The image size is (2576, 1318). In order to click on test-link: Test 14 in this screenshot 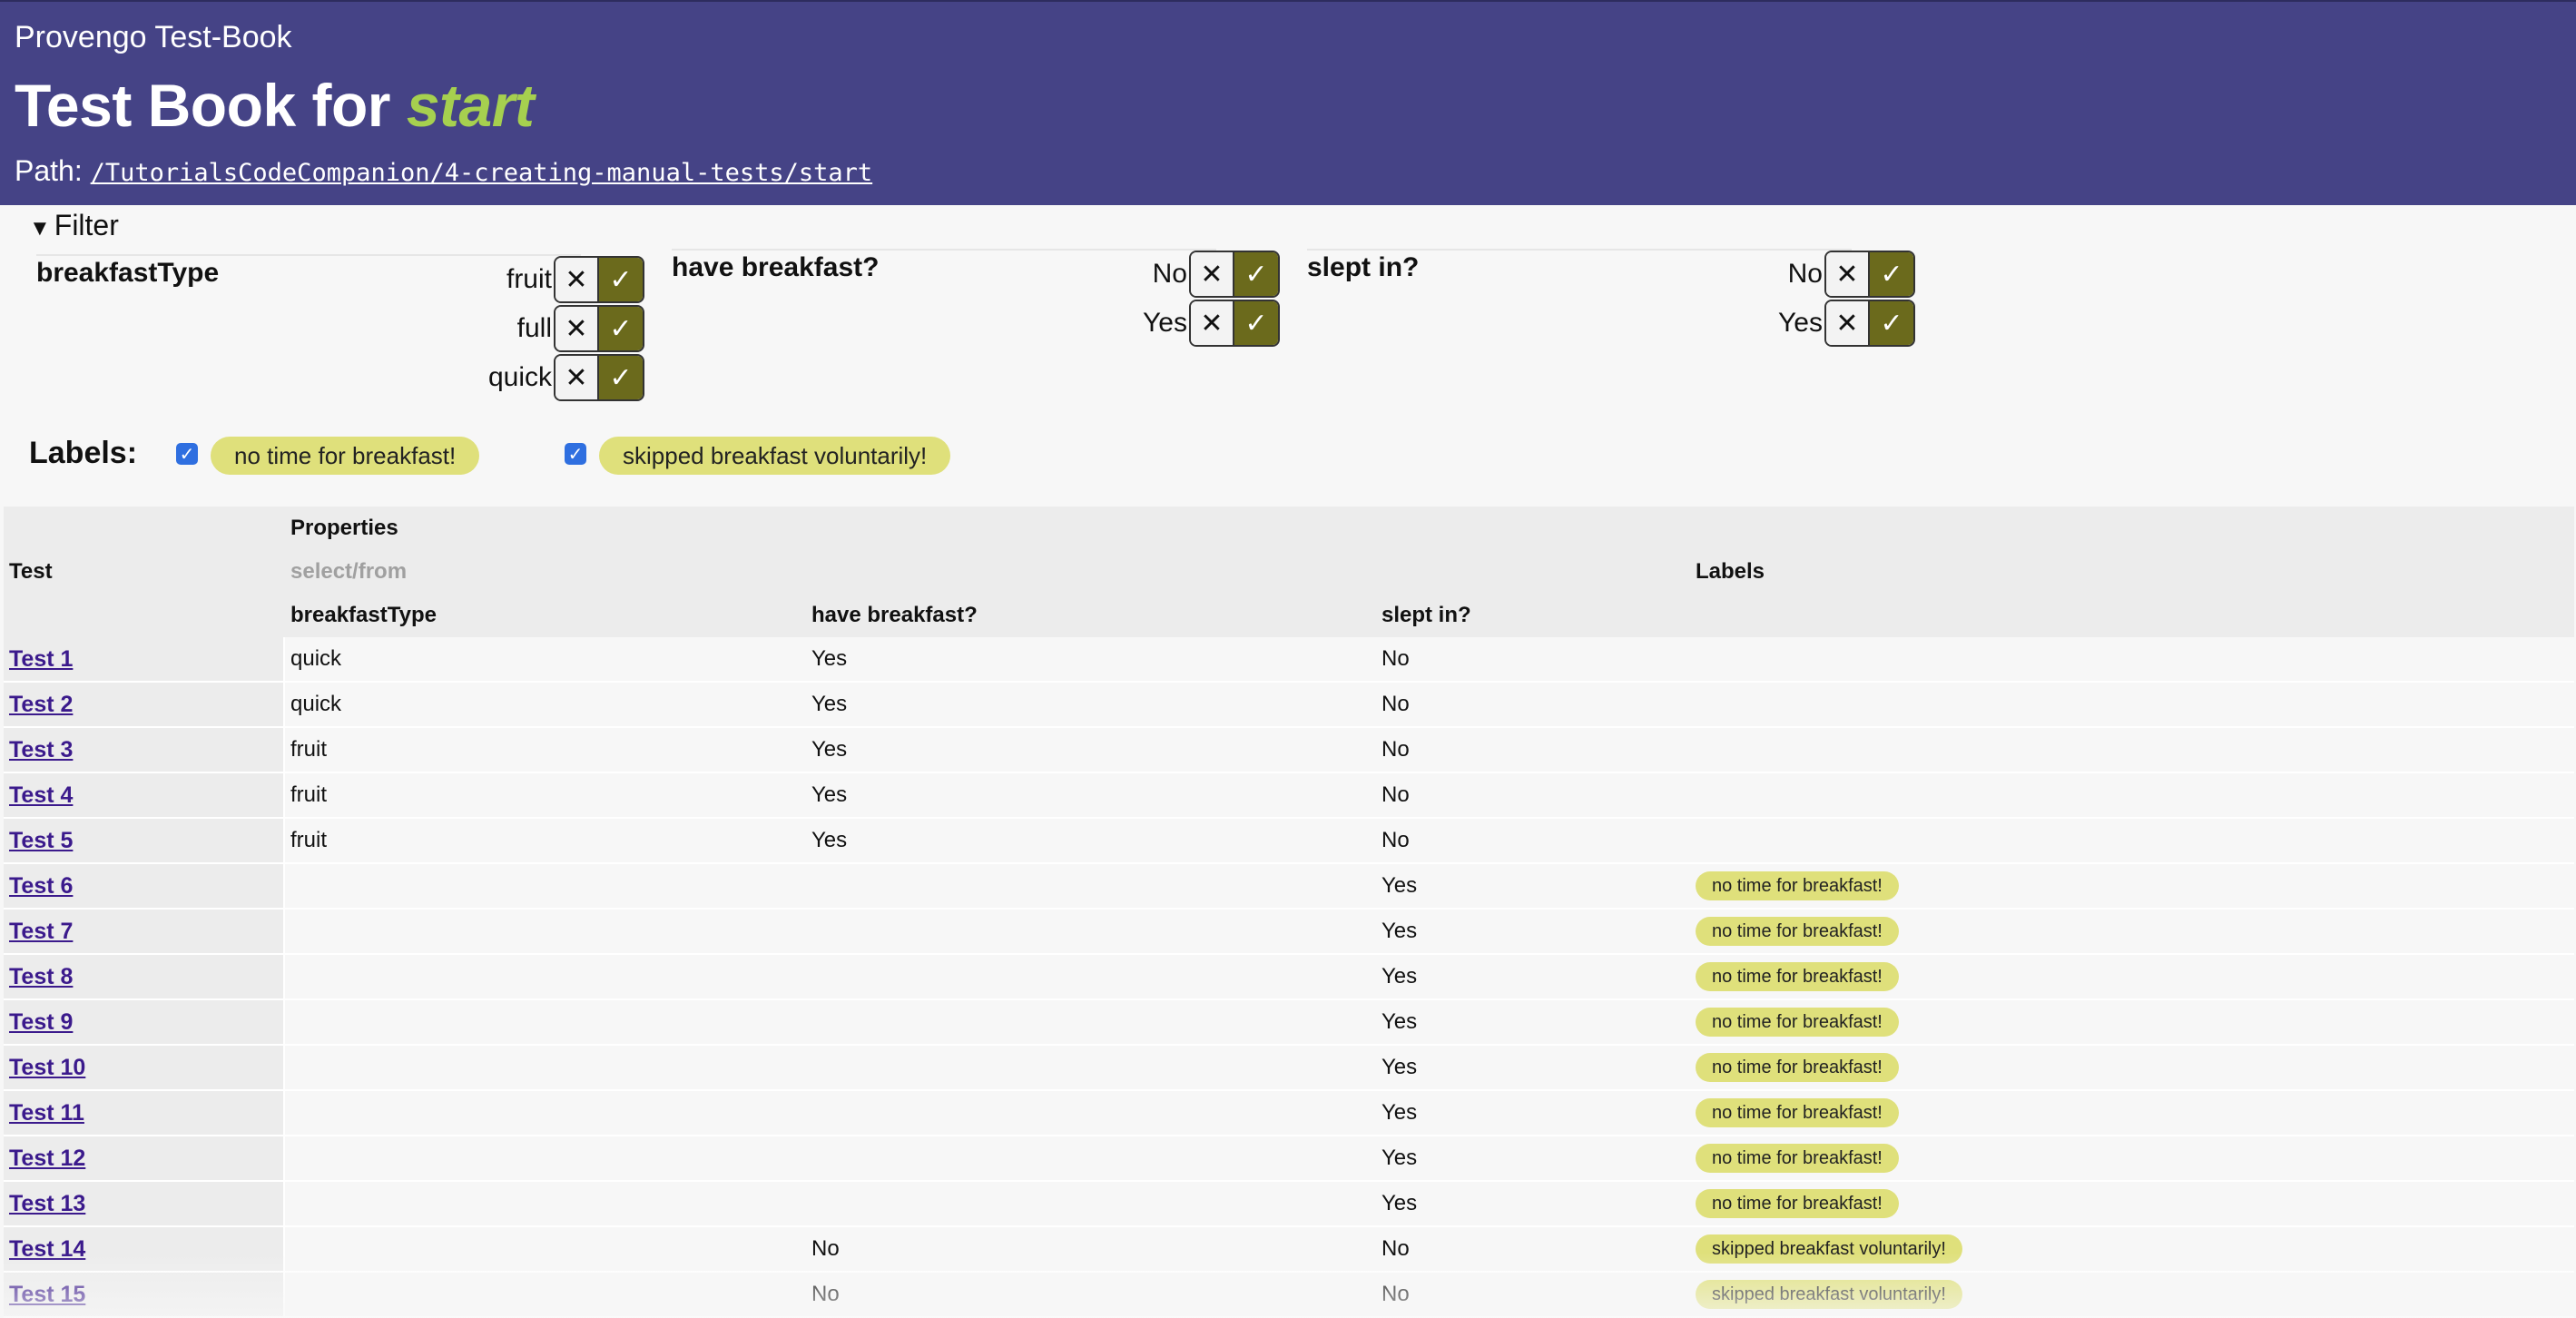, I will do `click(47, 1249)`.